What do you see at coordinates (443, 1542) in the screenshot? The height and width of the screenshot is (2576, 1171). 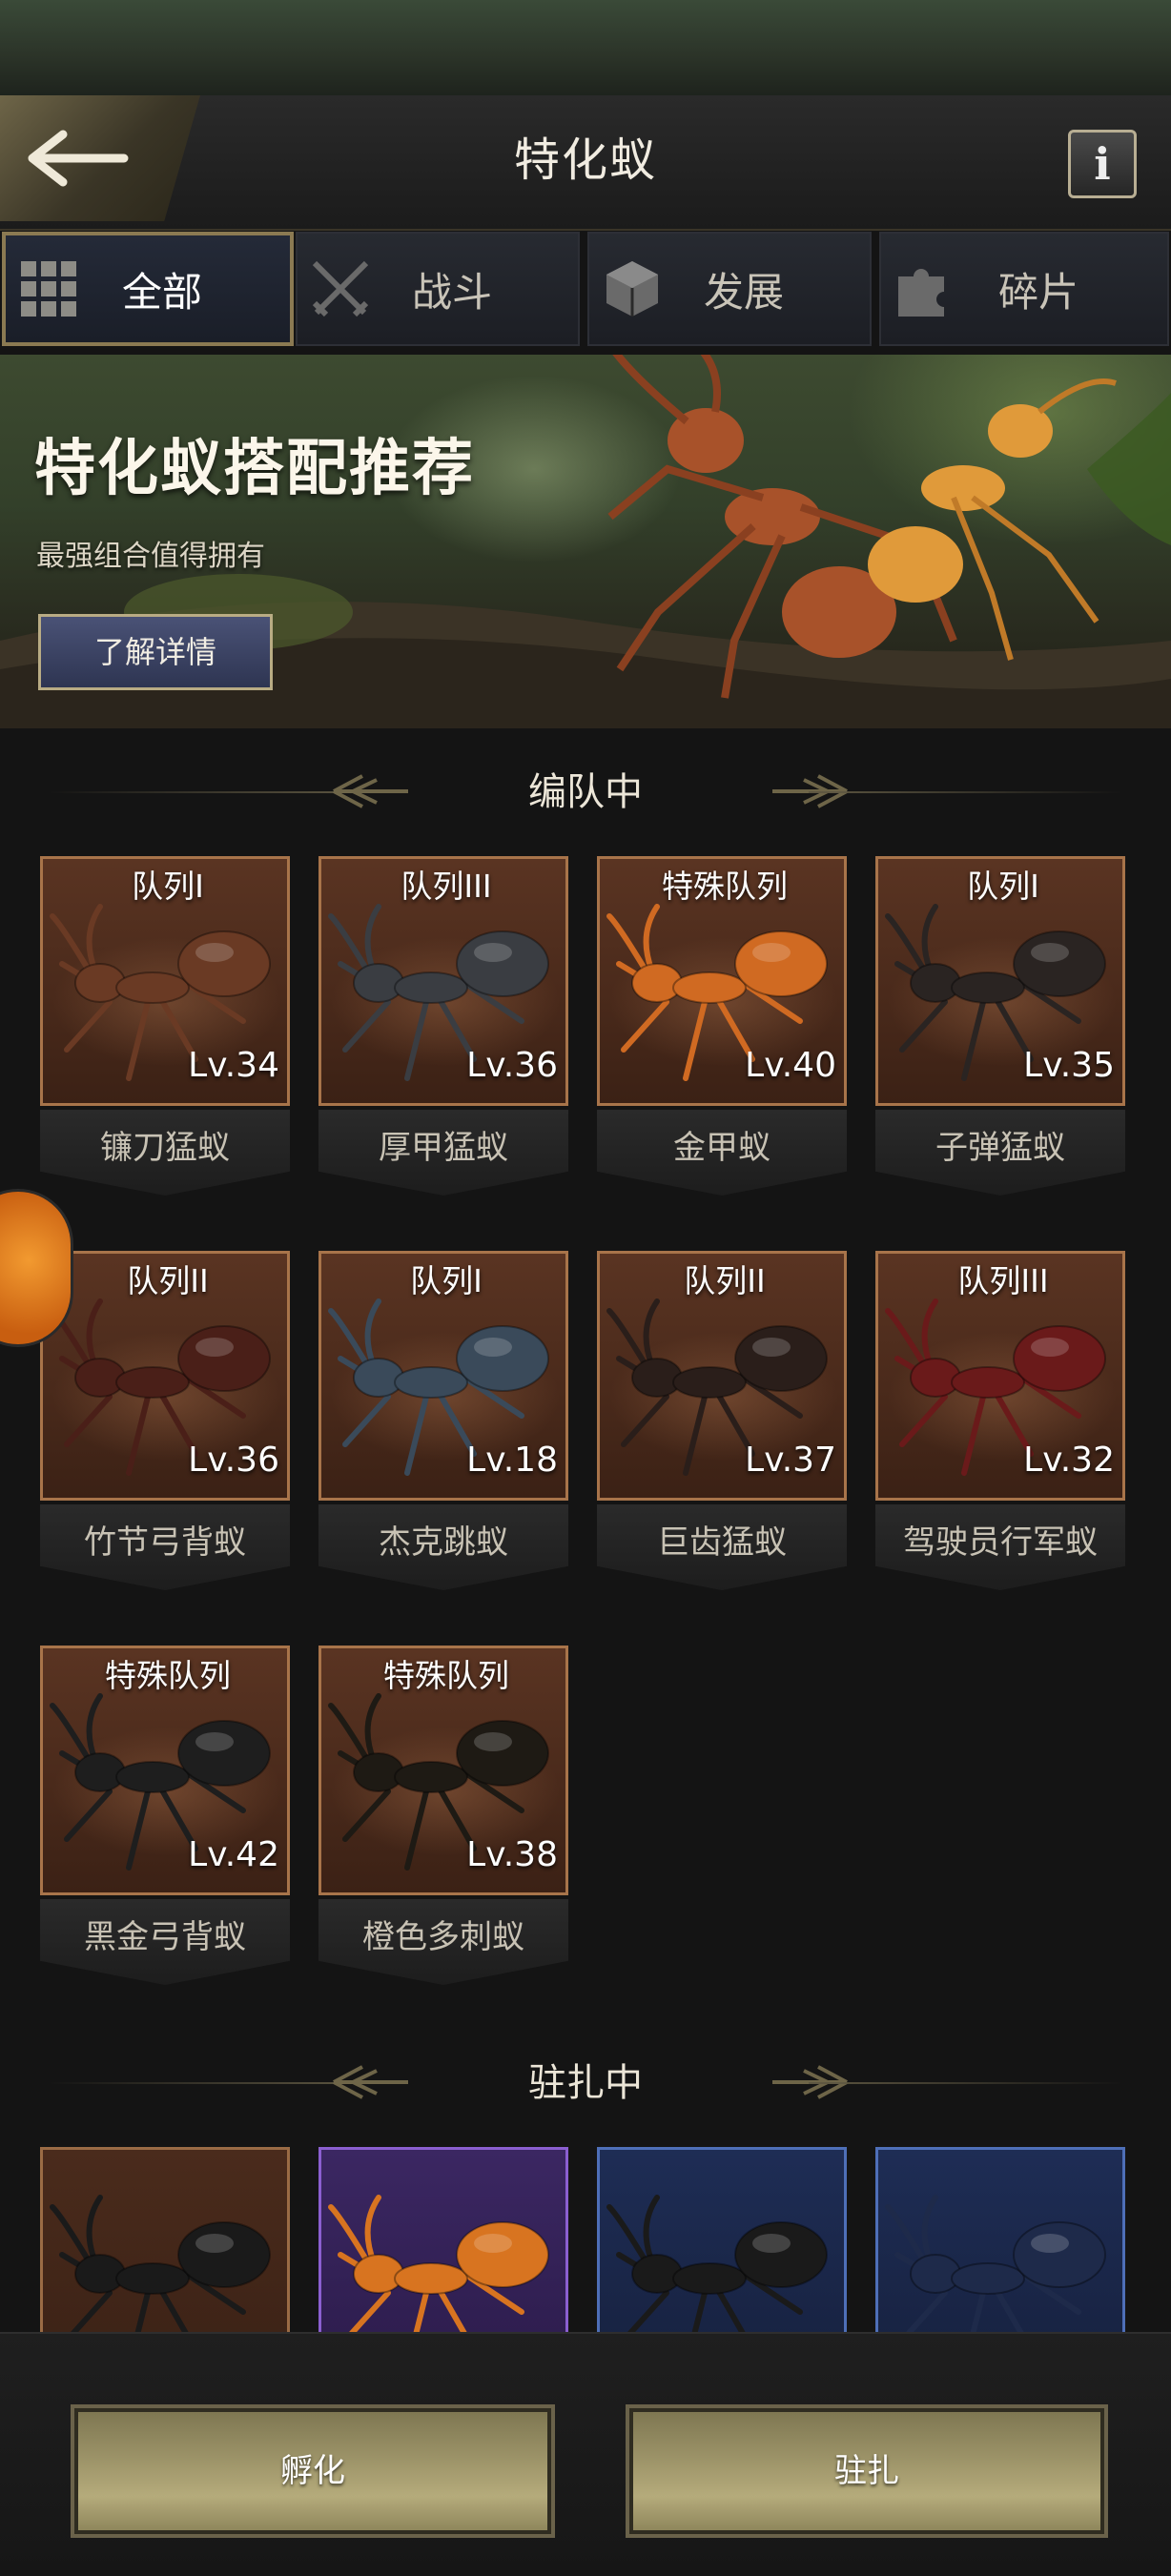 I see `ant-name-label: 杰克跳蚁` at bounding box center [443, 1542].